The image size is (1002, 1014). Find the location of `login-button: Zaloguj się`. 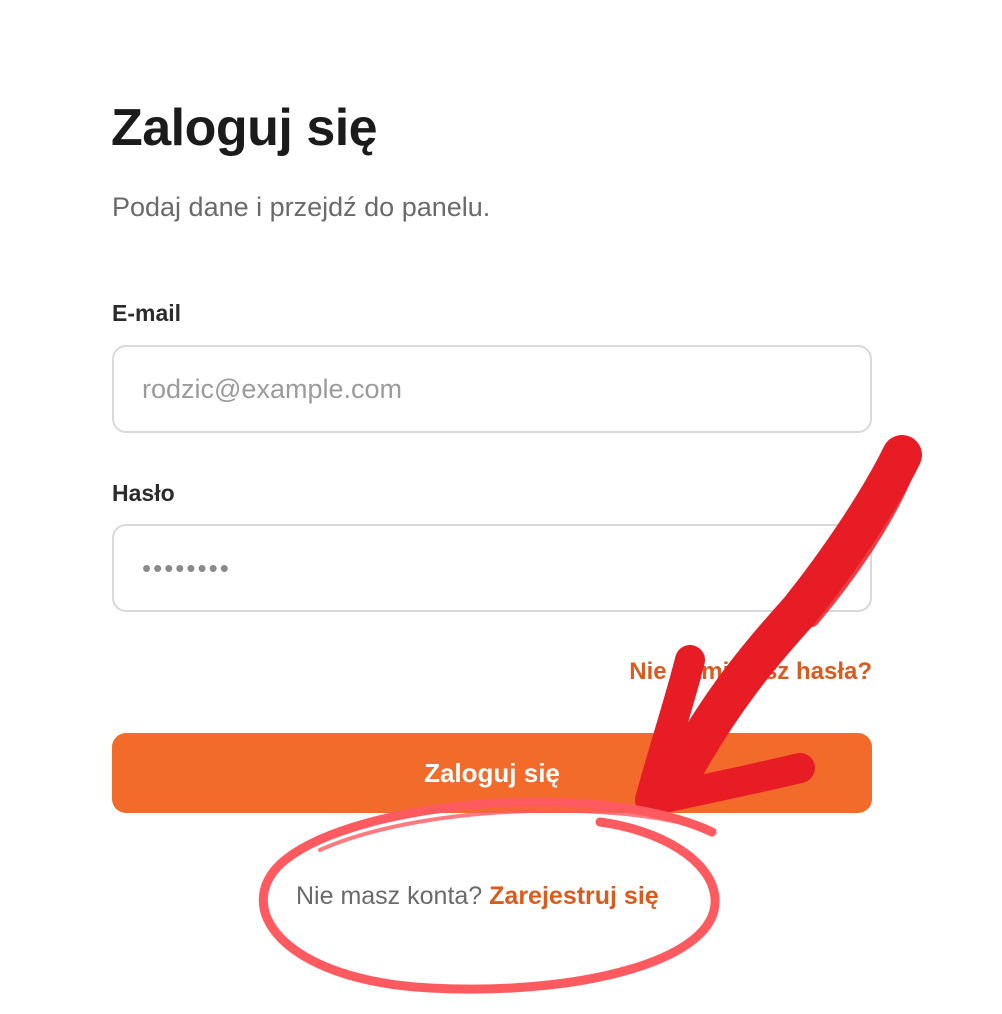

login-button: Zaloguj się is located at coordinates (492, 773).